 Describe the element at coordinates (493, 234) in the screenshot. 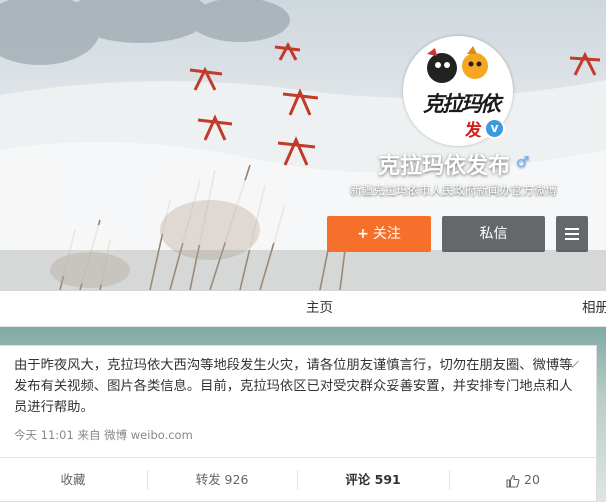

I see `message-button: 私信` at that location.